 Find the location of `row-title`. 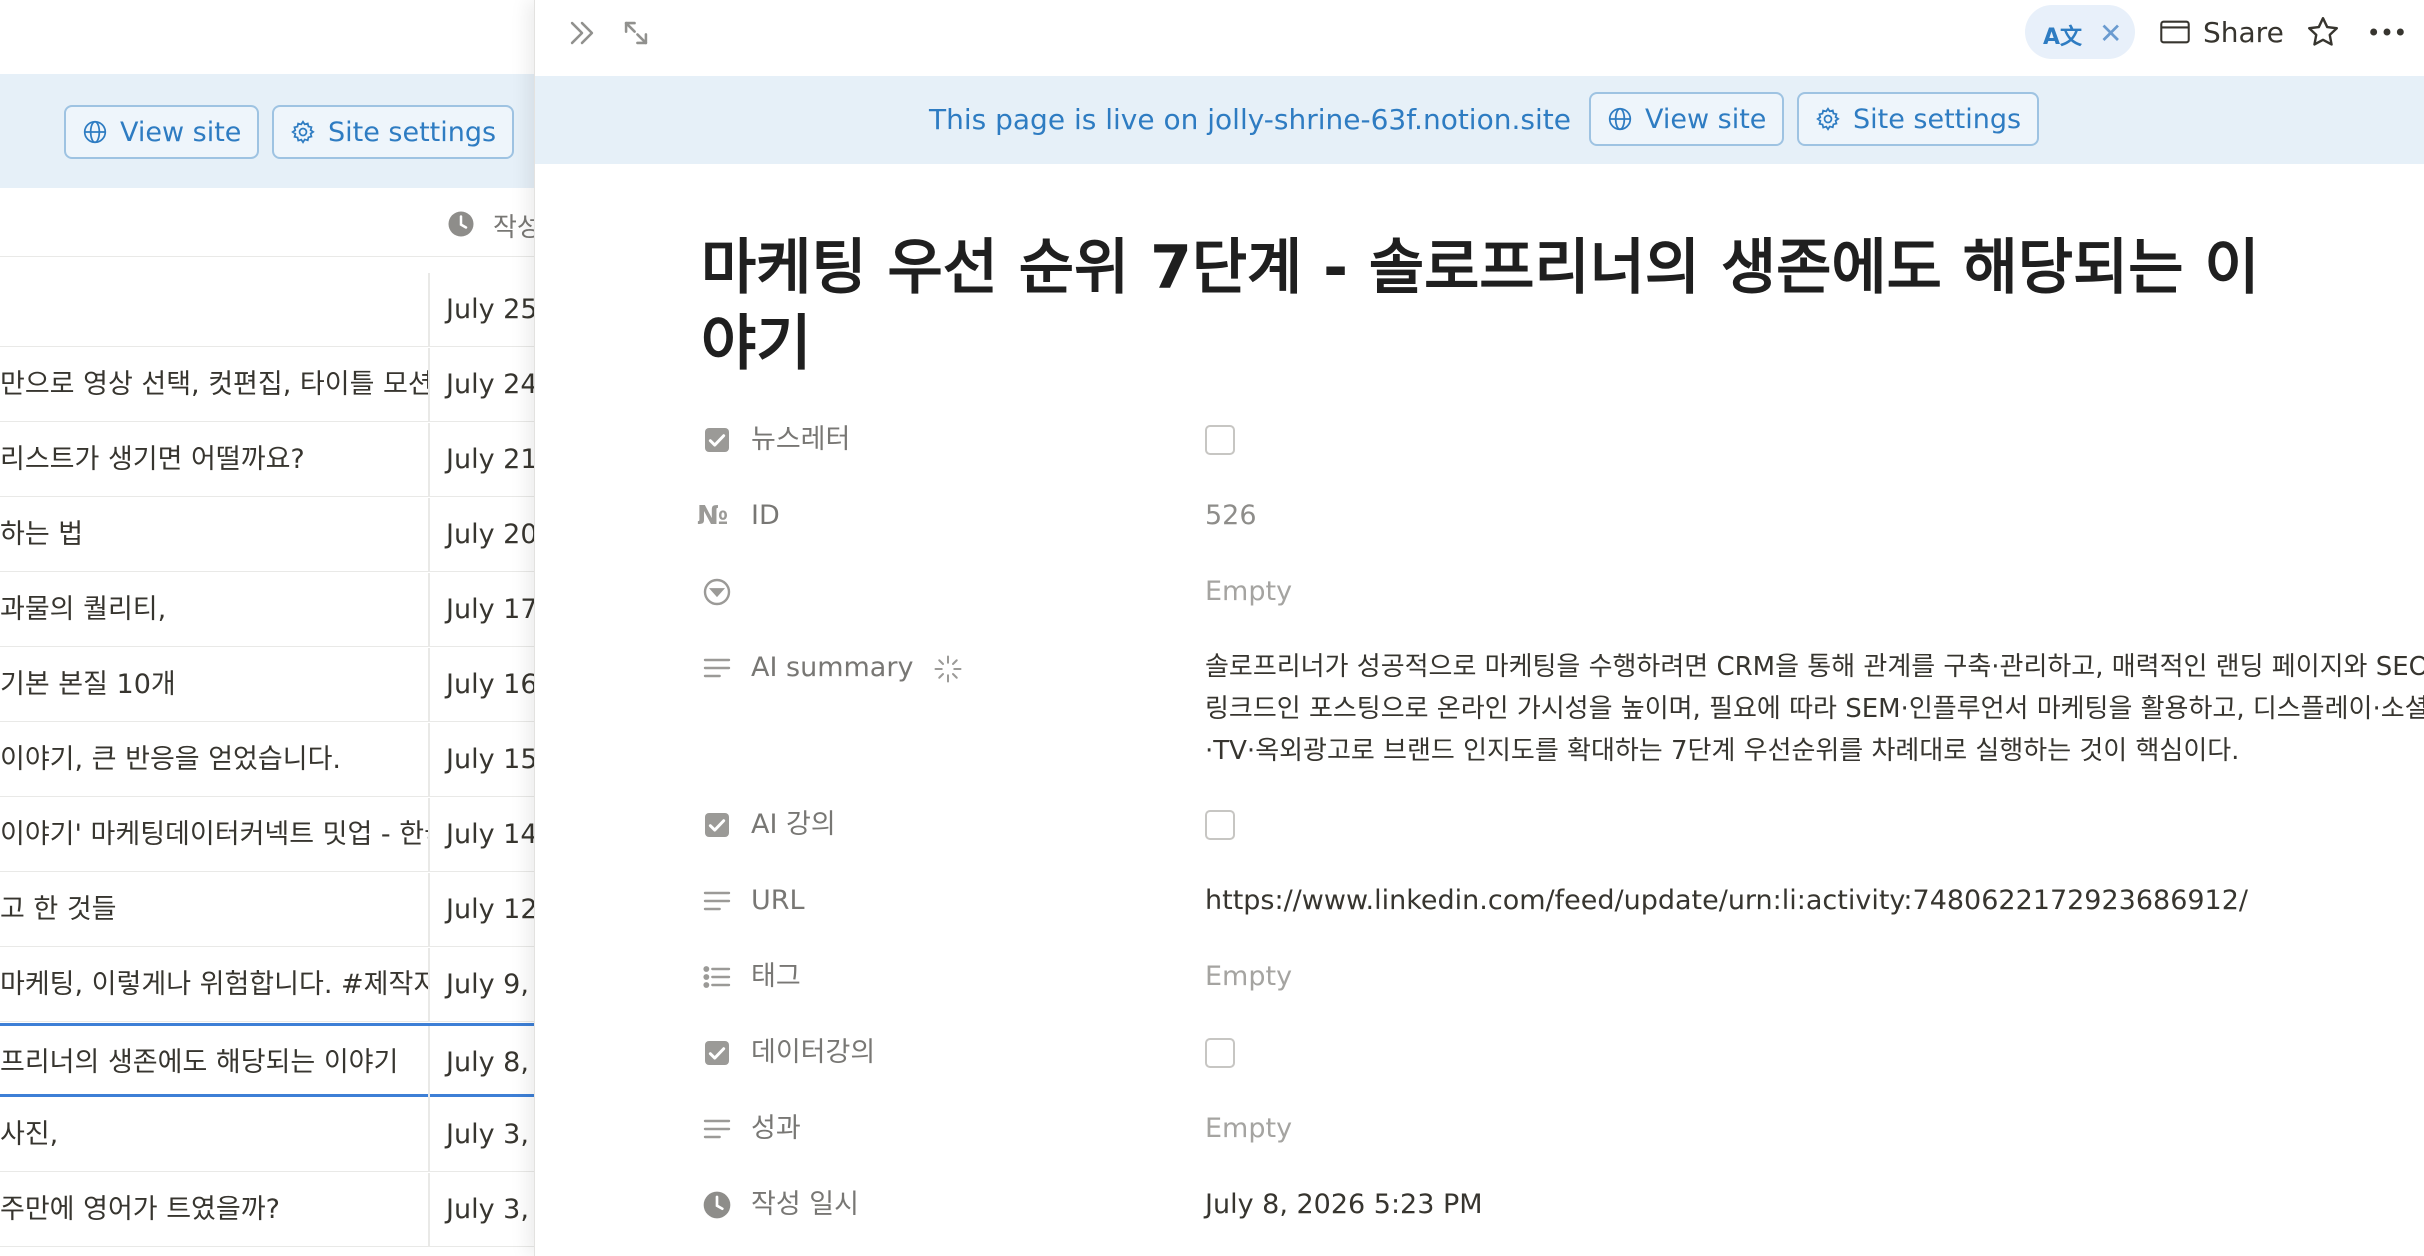

row-title is located at coordinates (214, 310).